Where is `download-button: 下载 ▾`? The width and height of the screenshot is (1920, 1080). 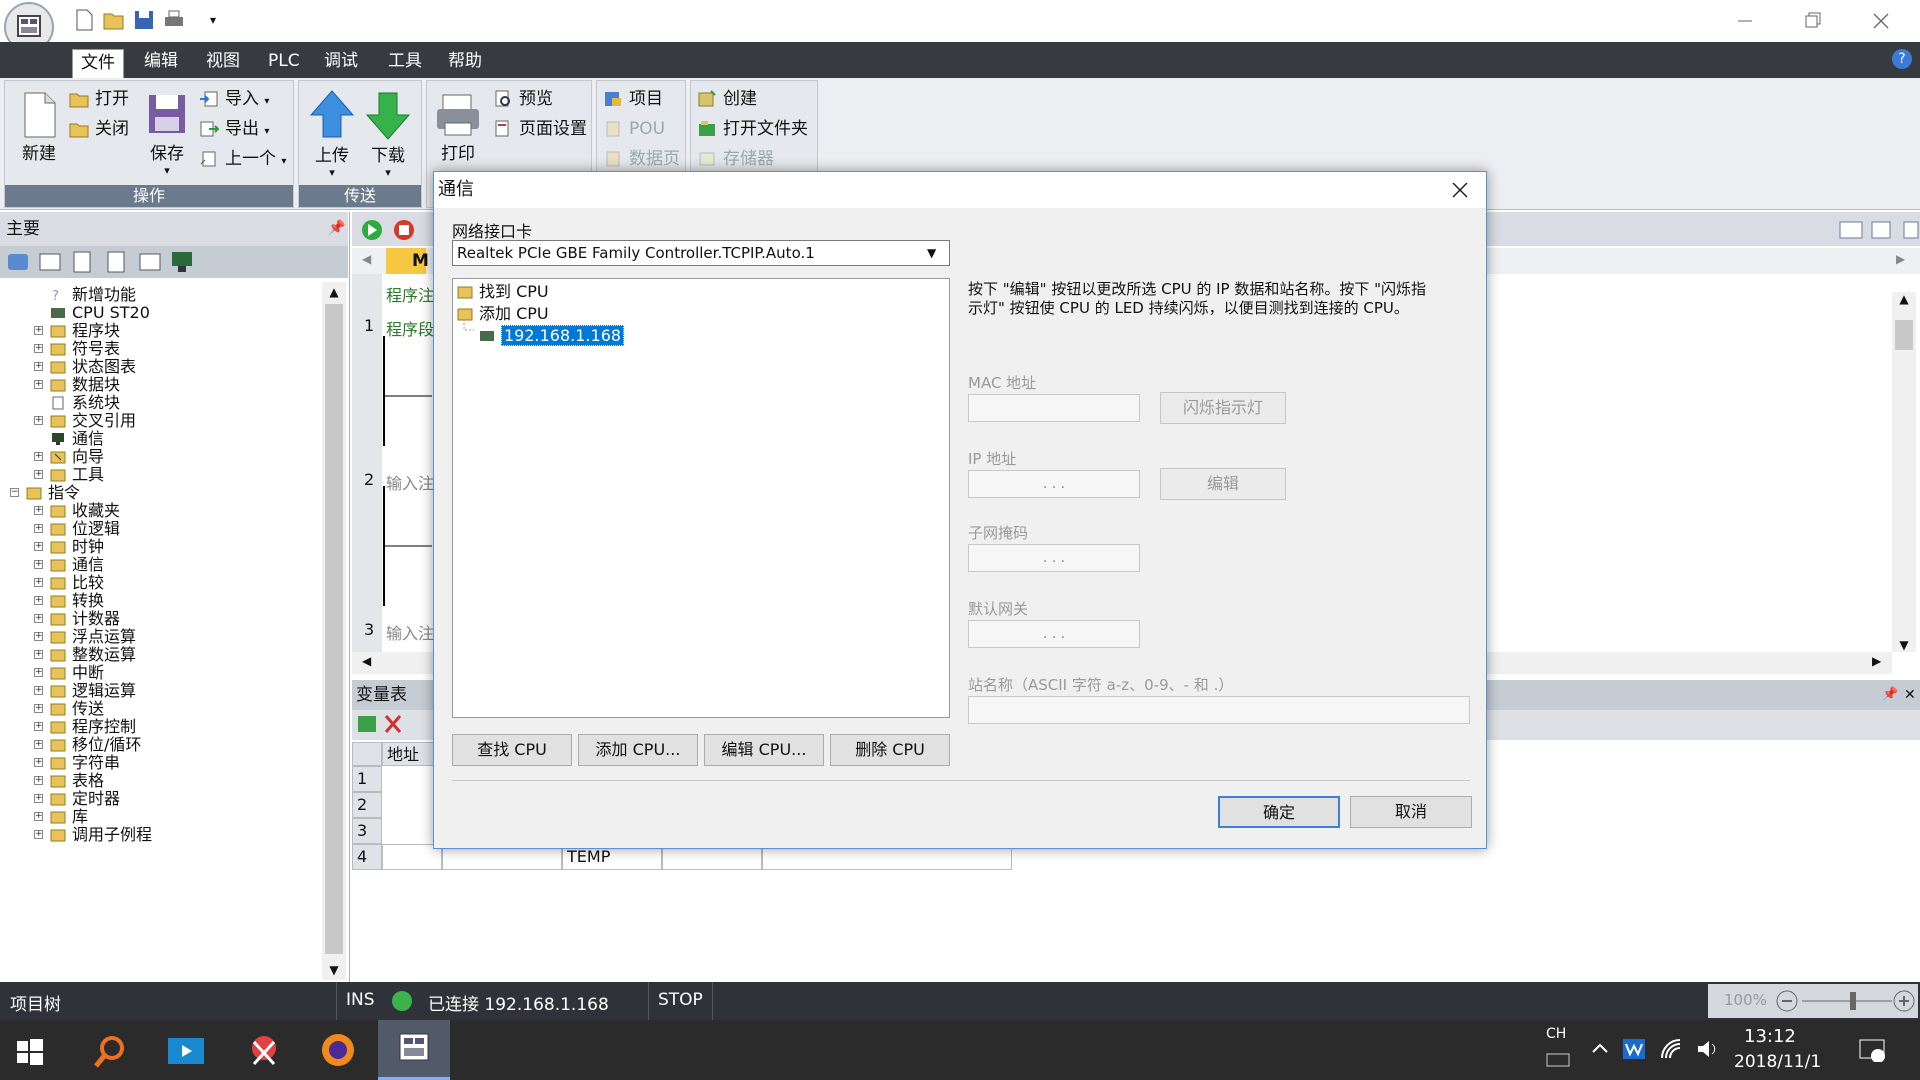
download-button: 下载 ▾ is located at coordinates (388, 134).